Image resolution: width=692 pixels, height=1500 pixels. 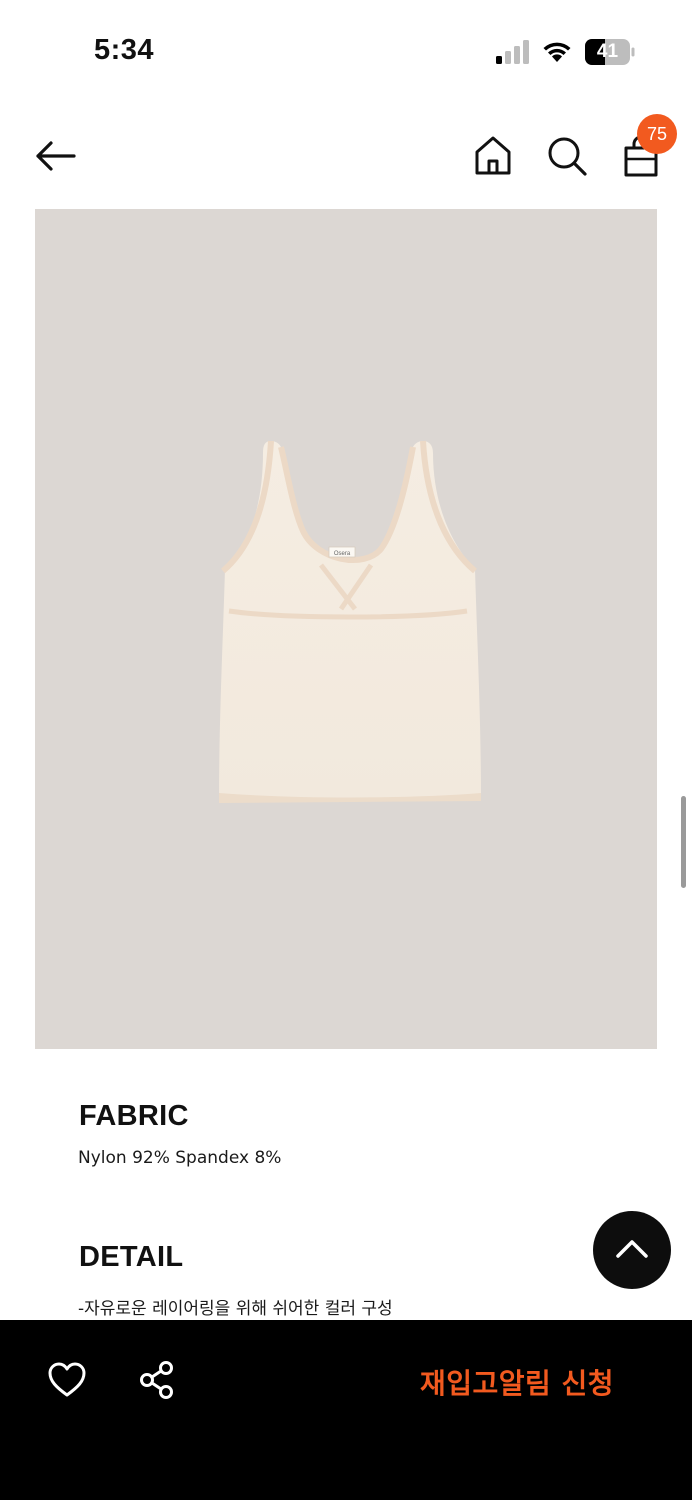 What do you see at coordinates (134, 1116) in the screenshot?
I see `fabric-title: FABRIC` at bounding box center [134, 1116].